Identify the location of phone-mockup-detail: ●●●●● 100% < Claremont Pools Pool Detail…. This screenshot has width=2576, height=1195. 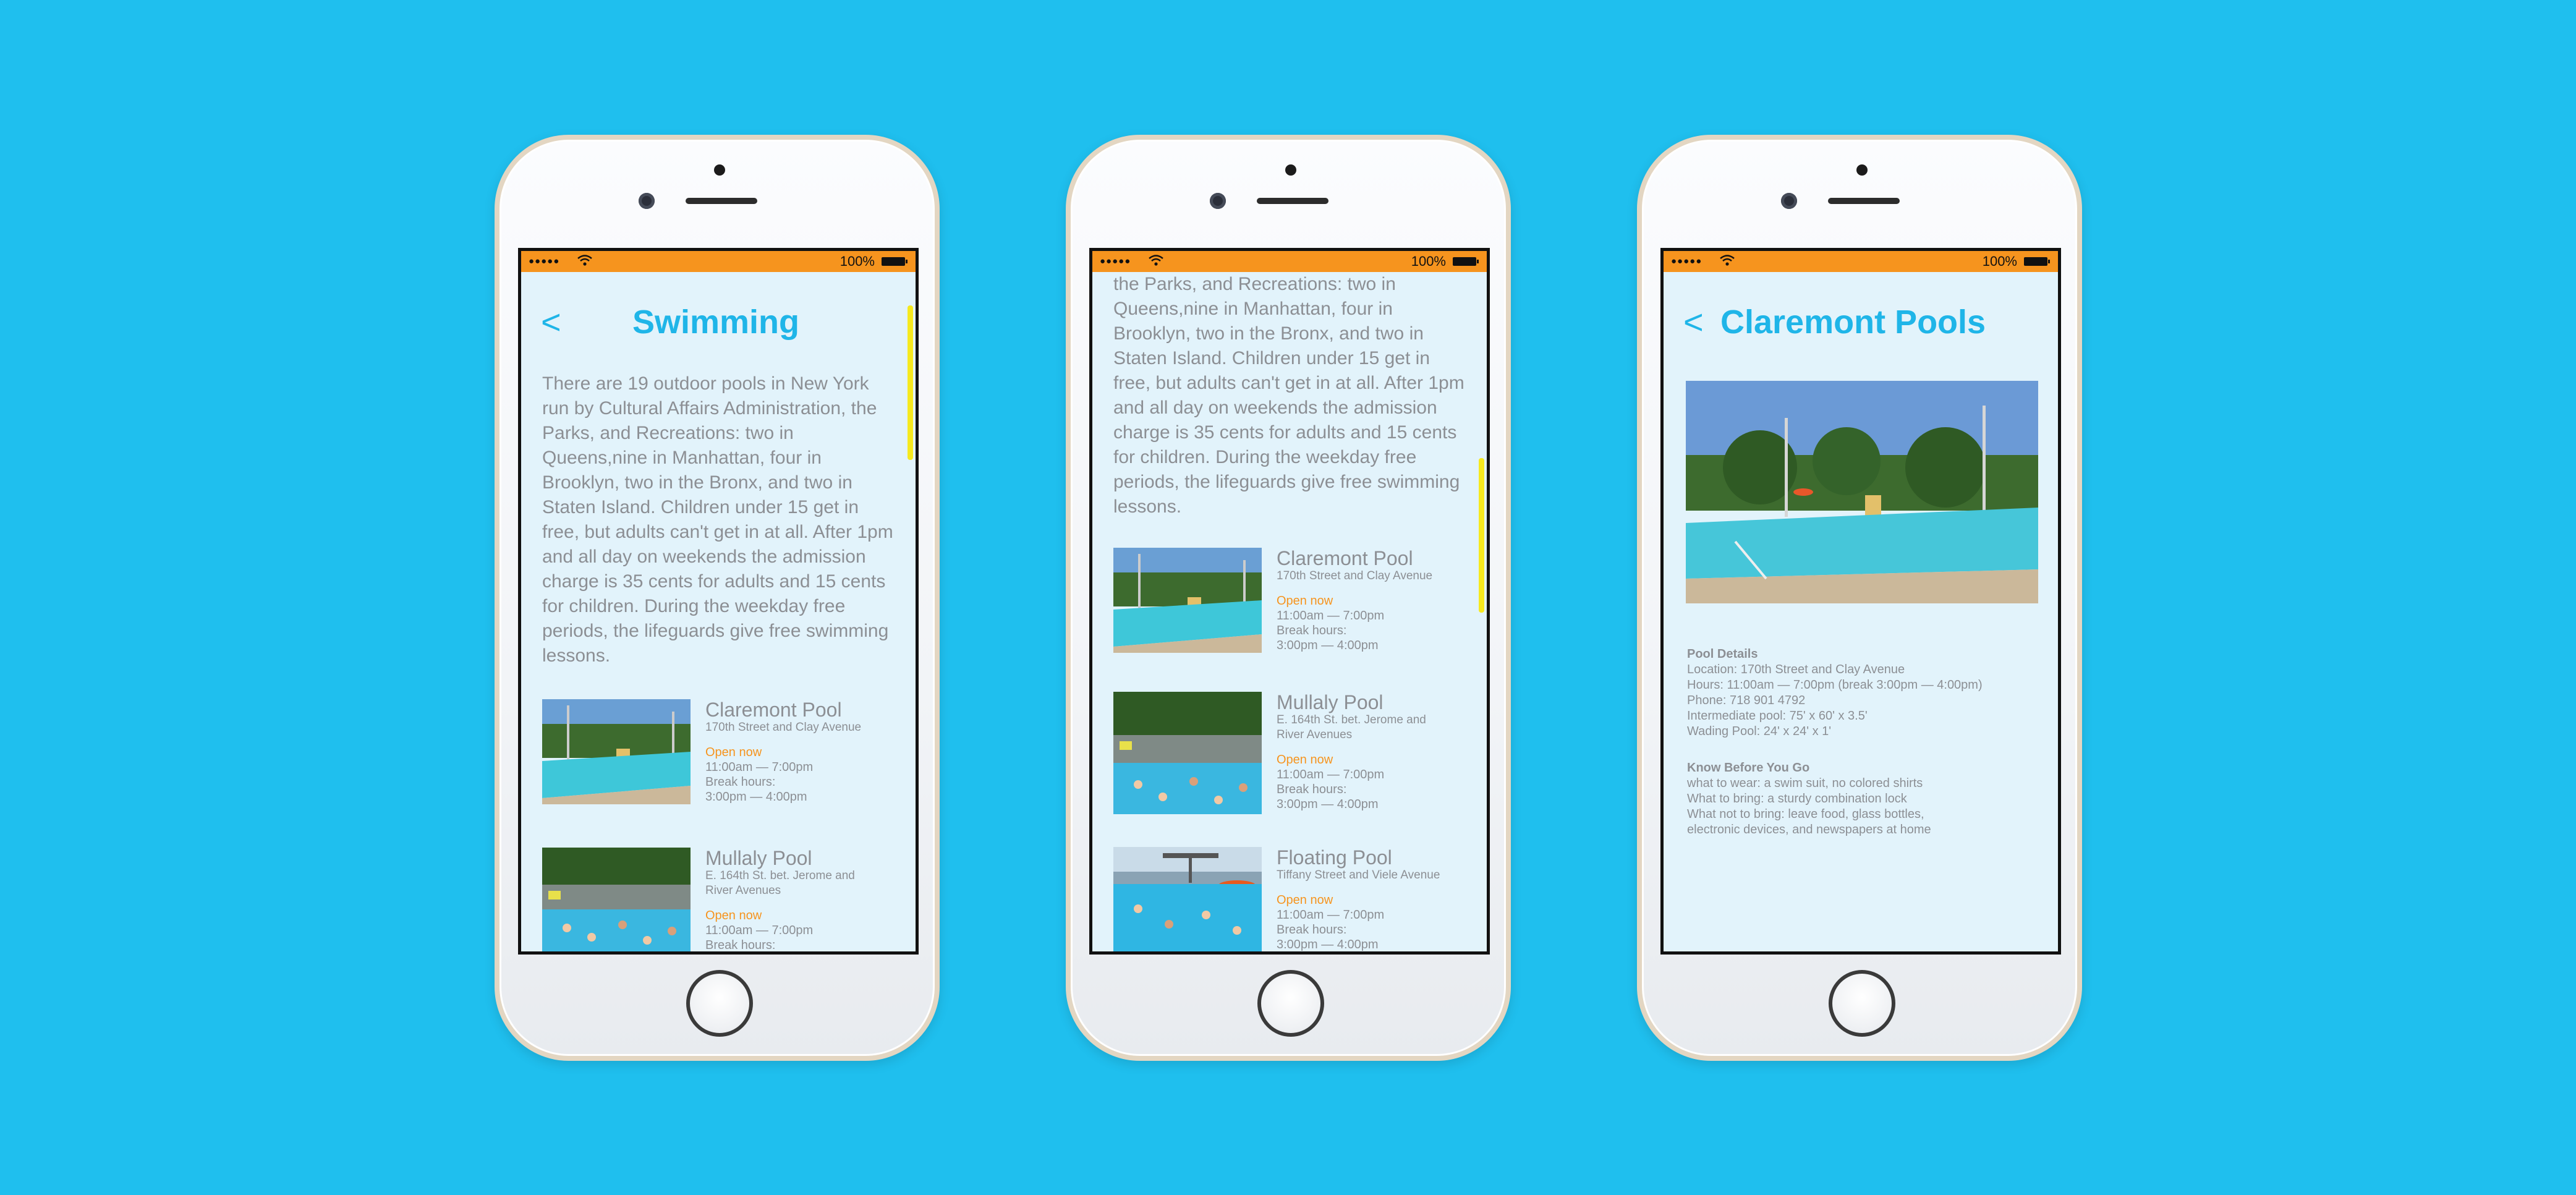
(1859, 598).